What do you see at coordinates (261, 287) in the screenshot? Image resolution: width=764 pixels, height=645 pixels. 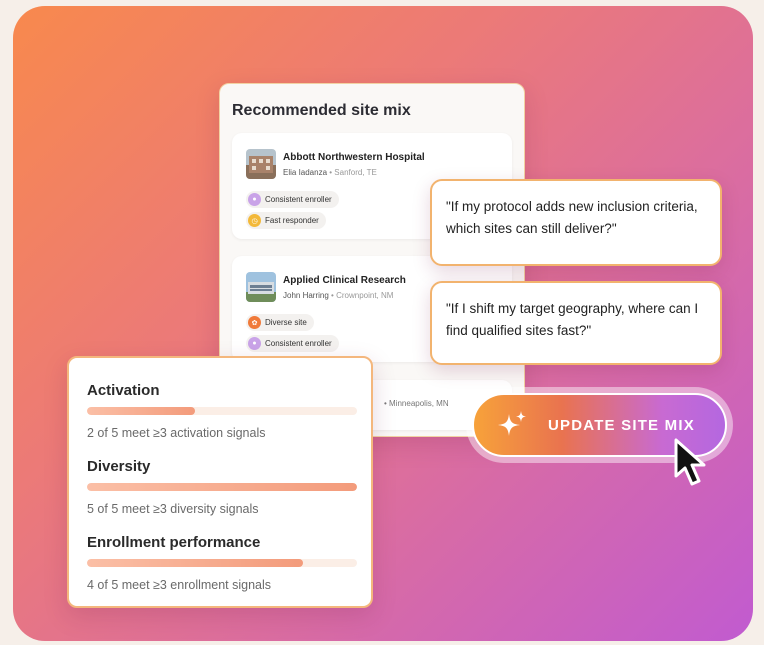 I see `clinic-thumbnail` at bounding box center [261, 287].